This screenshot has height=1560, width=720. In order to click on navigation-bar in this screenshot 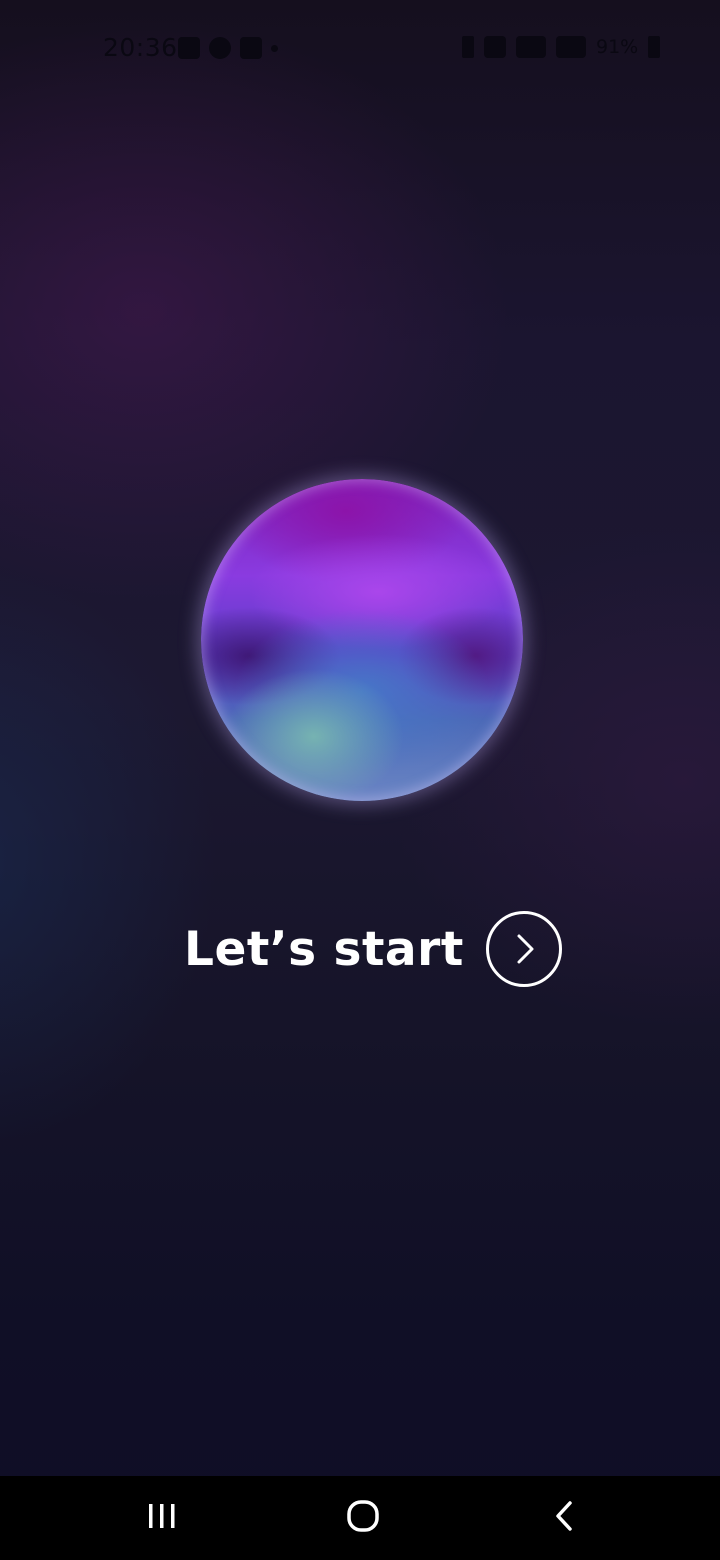, I will do `click(360, 1518)`.